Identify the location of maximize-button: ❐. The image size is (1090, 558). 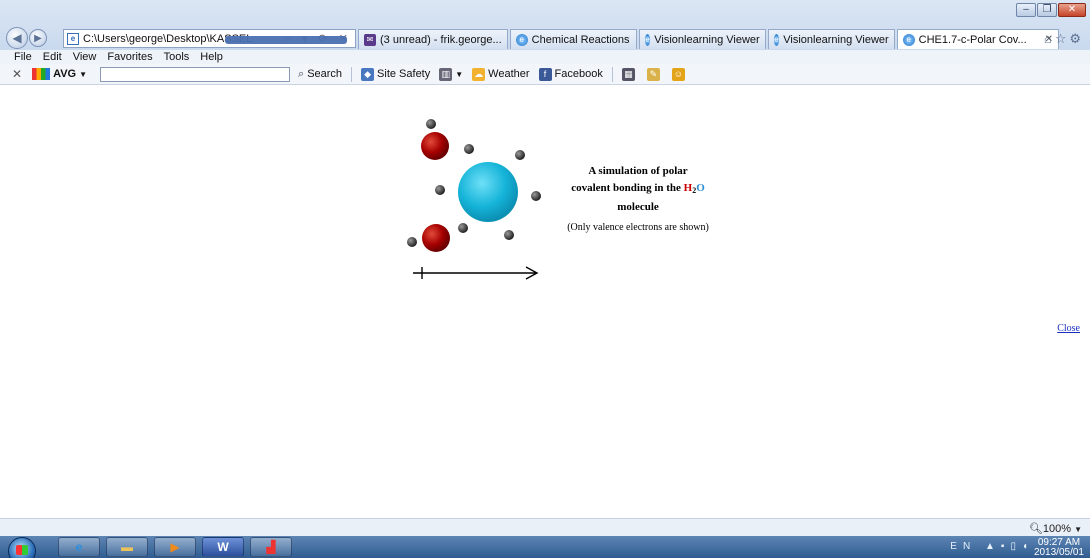
(1047, 10).